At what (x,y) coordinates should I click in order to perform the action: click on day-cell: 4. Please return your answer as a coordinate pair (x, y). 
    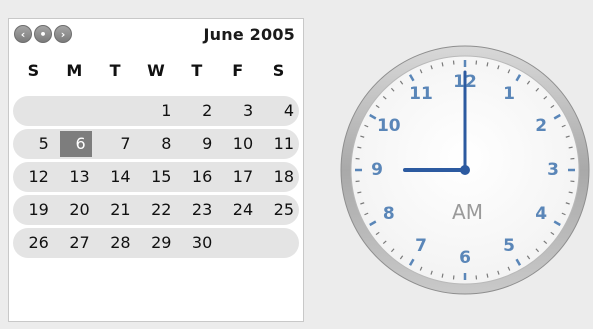
    Looking at the image, I should click on (278, 111).